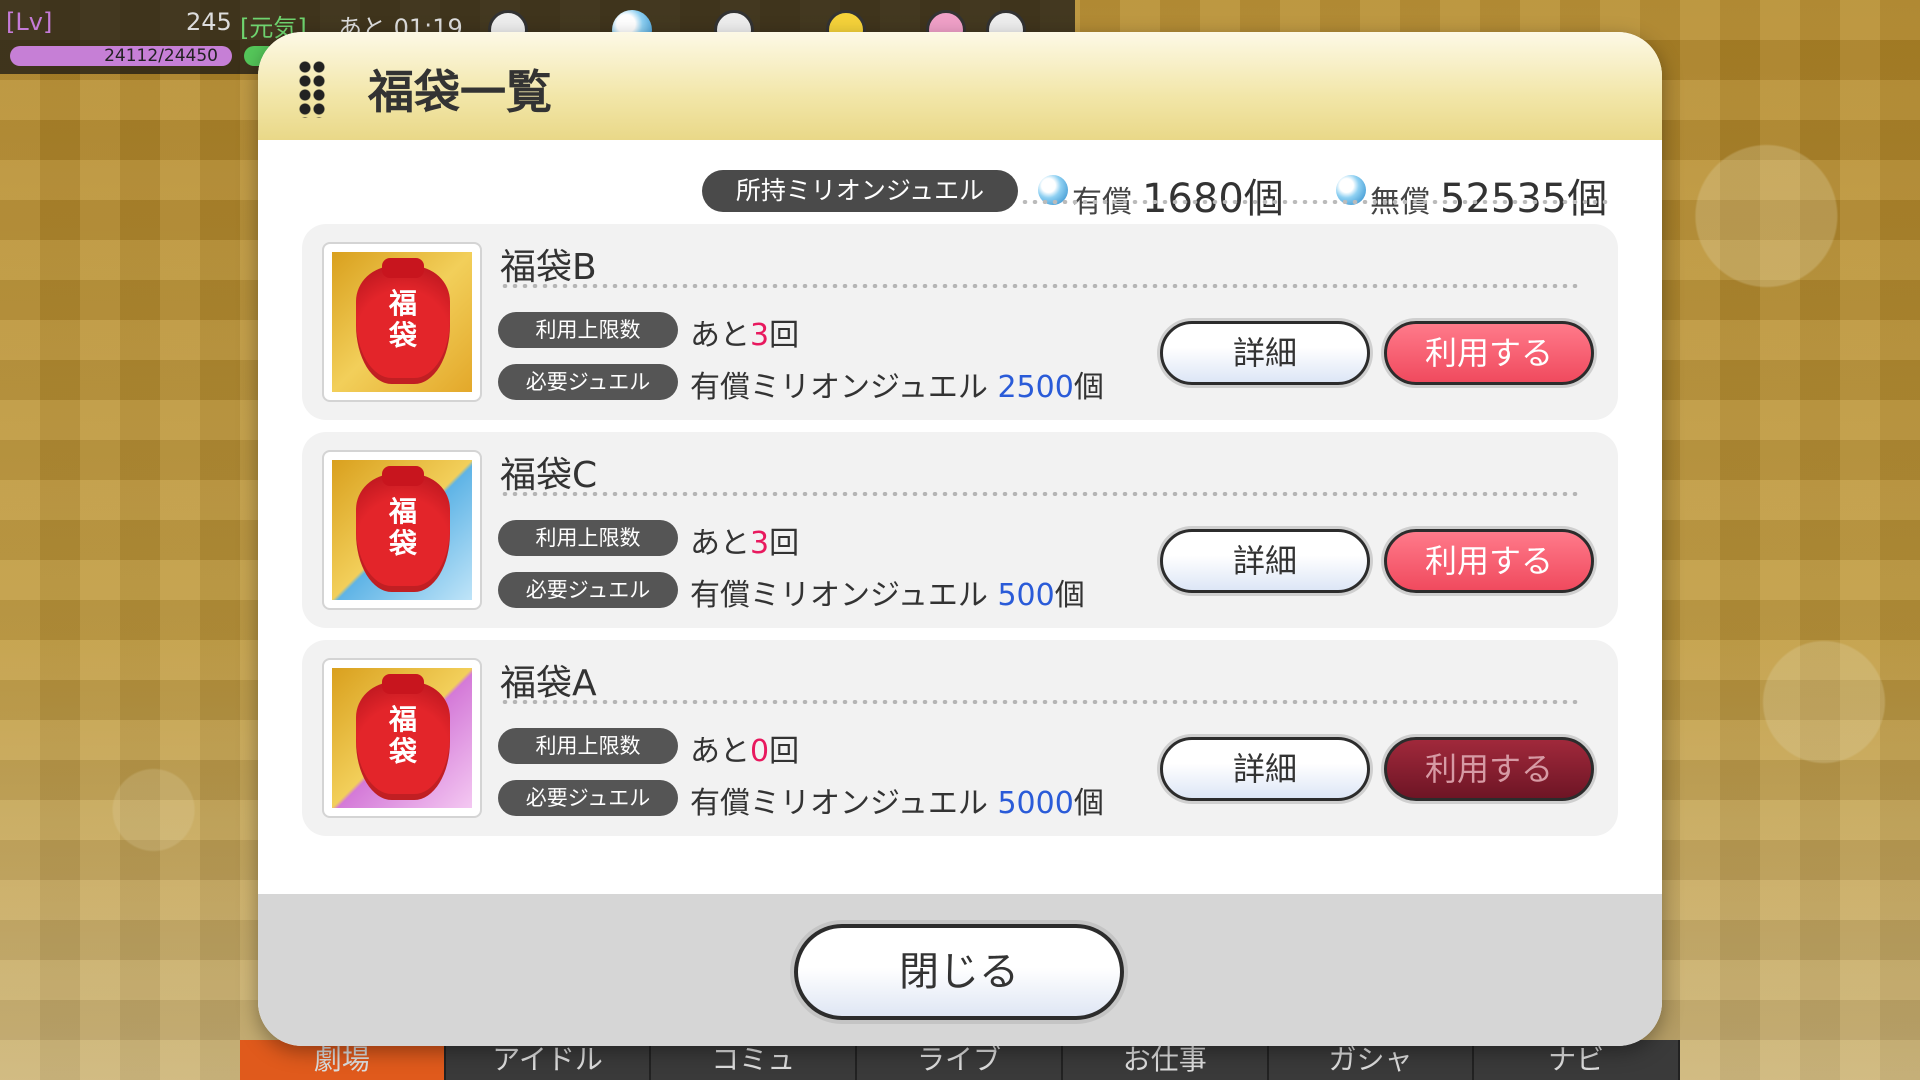 The height and width of the screenshot is (1080, 1920). I want to click on required-jewel-cost: 有償ミリオンジュエル 5000個, so click(897, 803).